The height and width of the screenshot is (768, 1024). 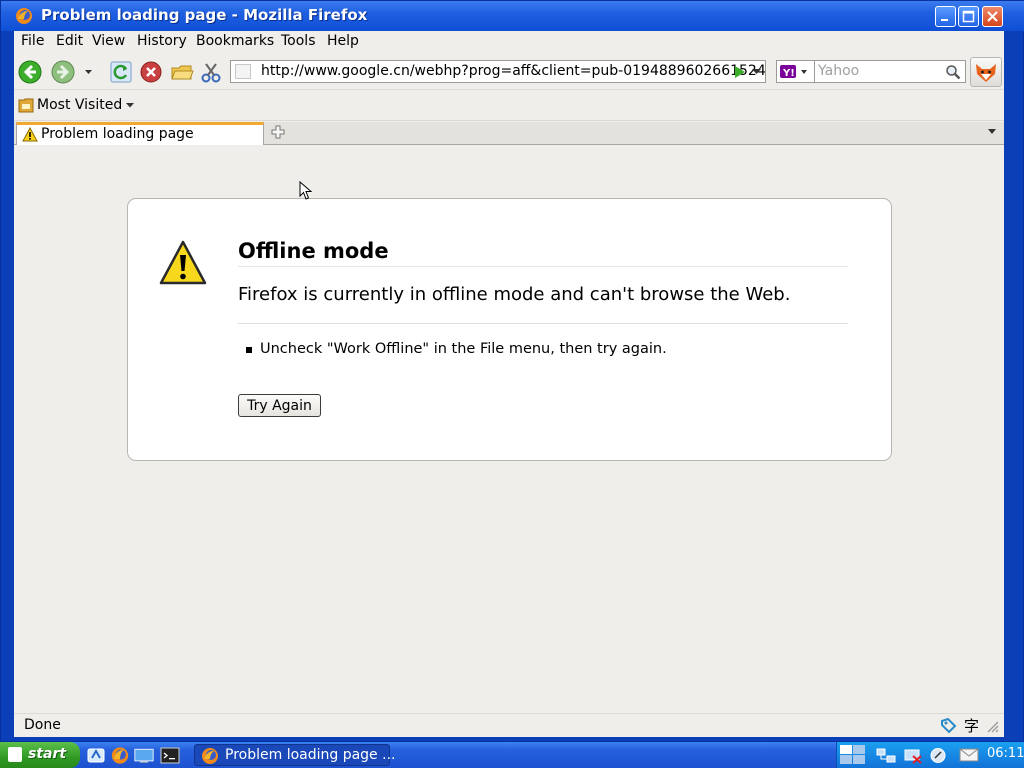 I want to click on fox-mascot-icon, so click(x=986, y=73).